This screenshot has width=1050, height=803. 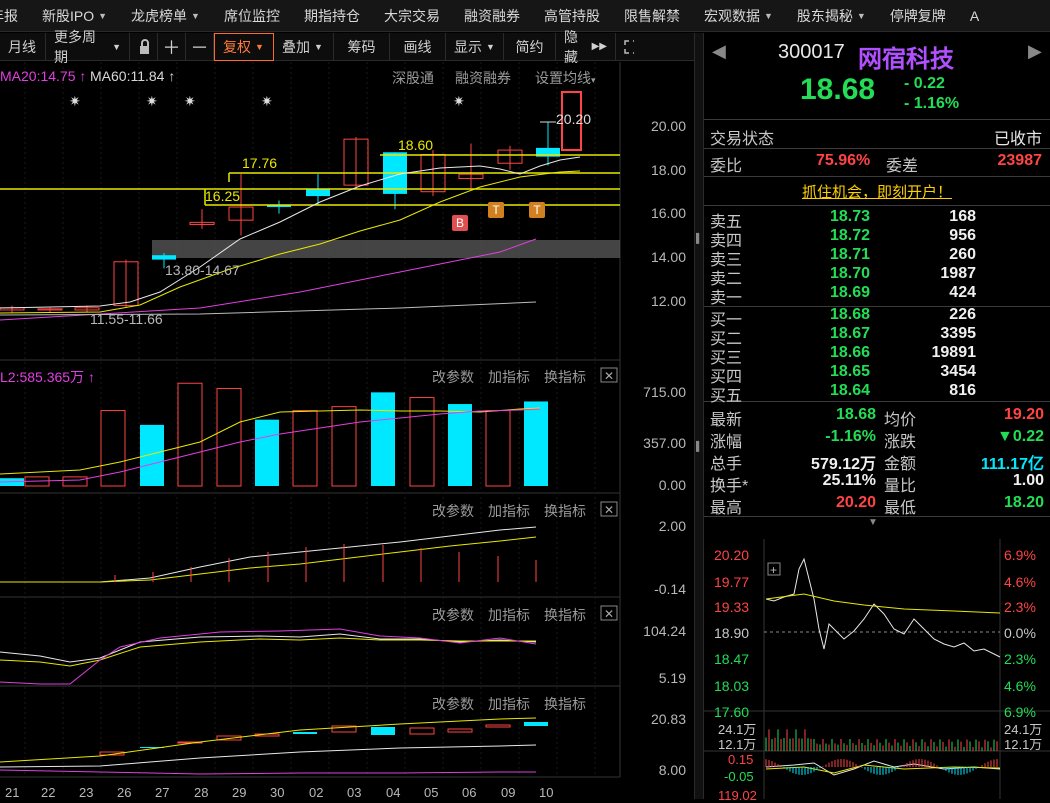 I want to click on menu-item: A, so click(x=974, y=15).